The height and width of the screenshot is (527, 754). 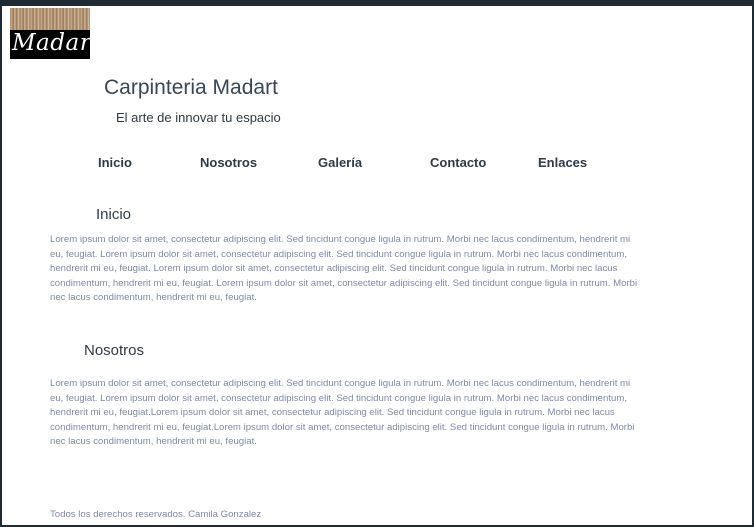 What do you see at coordinates (458, 162) in the screenshot?
I see `nav-item-contacto: Contacto` at bounding box center [458, 162].